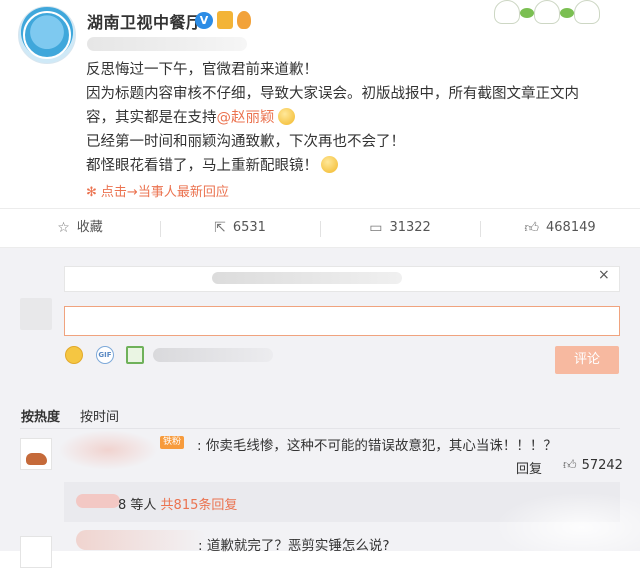 This screenshot has width=640, height=568. What do you see at coordinates (145, 21) in the screenshot?
I see `account-name: 湖南卫视中餐厅` at bounding box center [145, 21].